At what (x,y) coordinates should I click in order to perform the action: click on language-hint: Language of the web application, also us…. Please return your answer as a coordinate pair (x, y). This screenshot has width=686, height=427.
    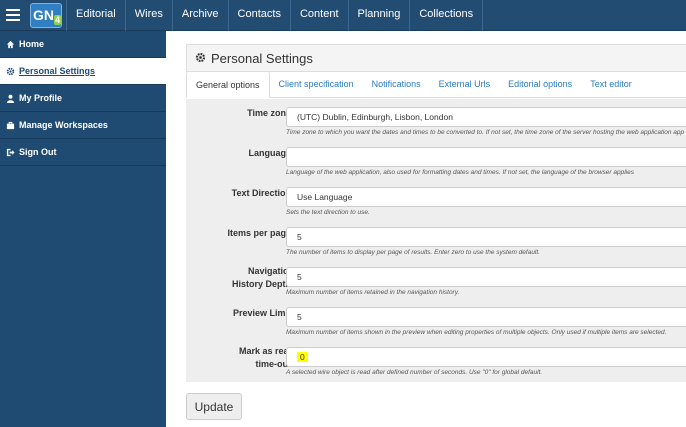
    Looking at the image, I should click on (460, 172).